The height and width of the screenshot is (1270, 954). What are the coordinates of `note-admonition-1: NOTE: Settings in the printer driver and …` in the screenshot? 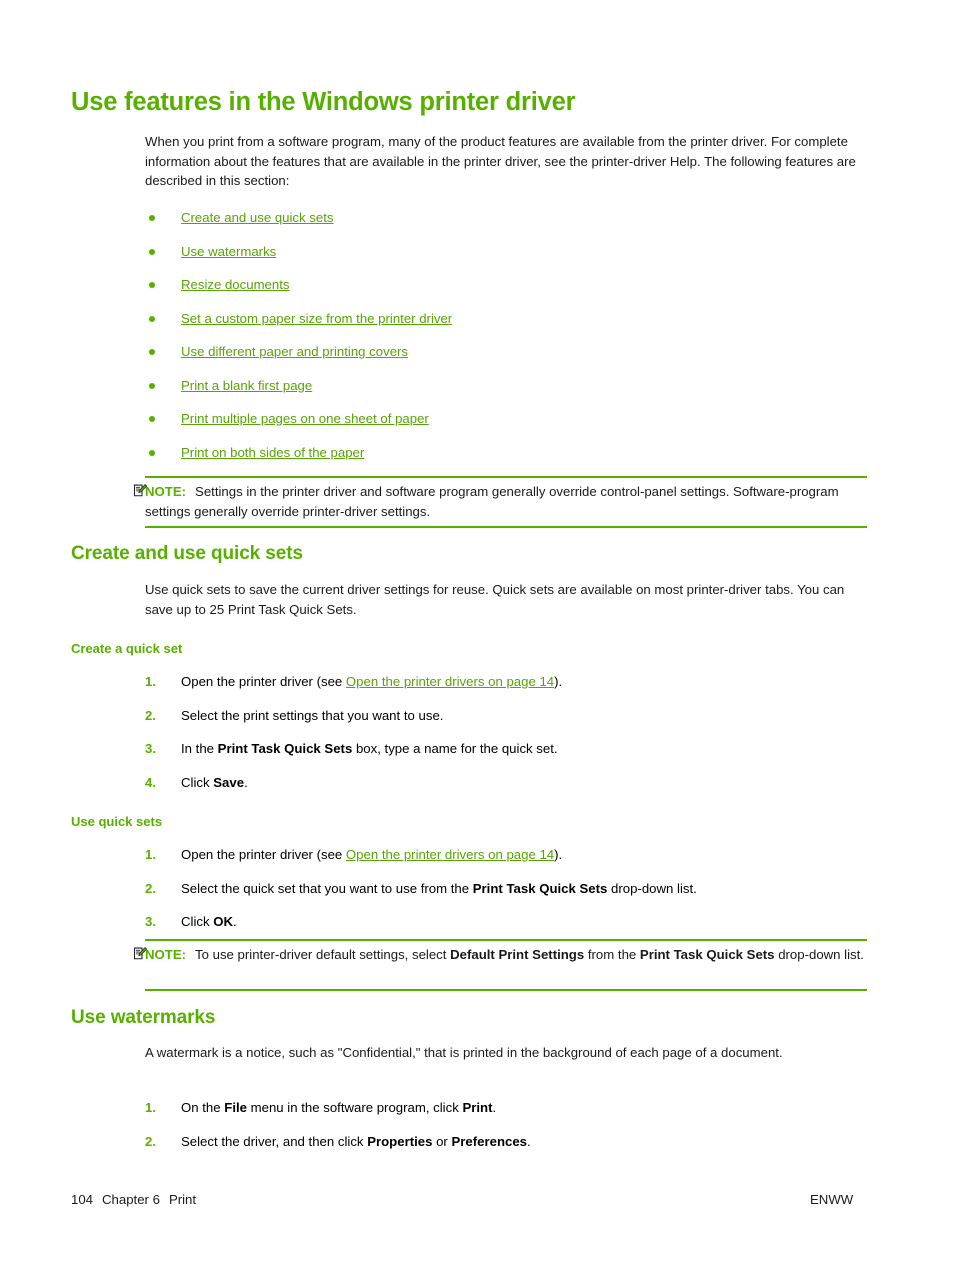 It's located at (500, 502).